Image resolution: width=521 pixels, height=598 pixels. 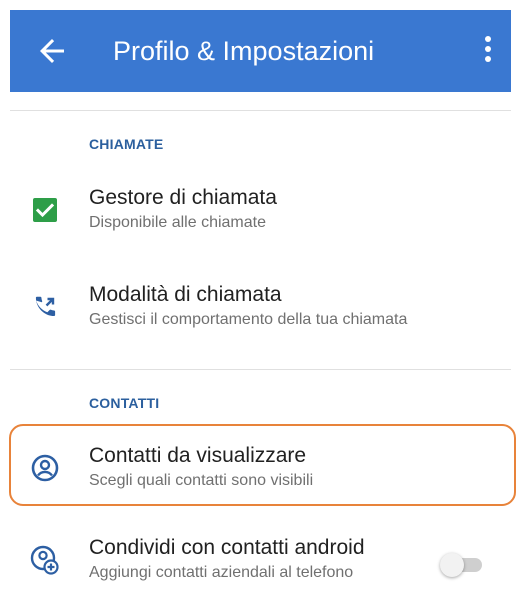 I want to click on account-circle-icon, so click(x=45, y=468).